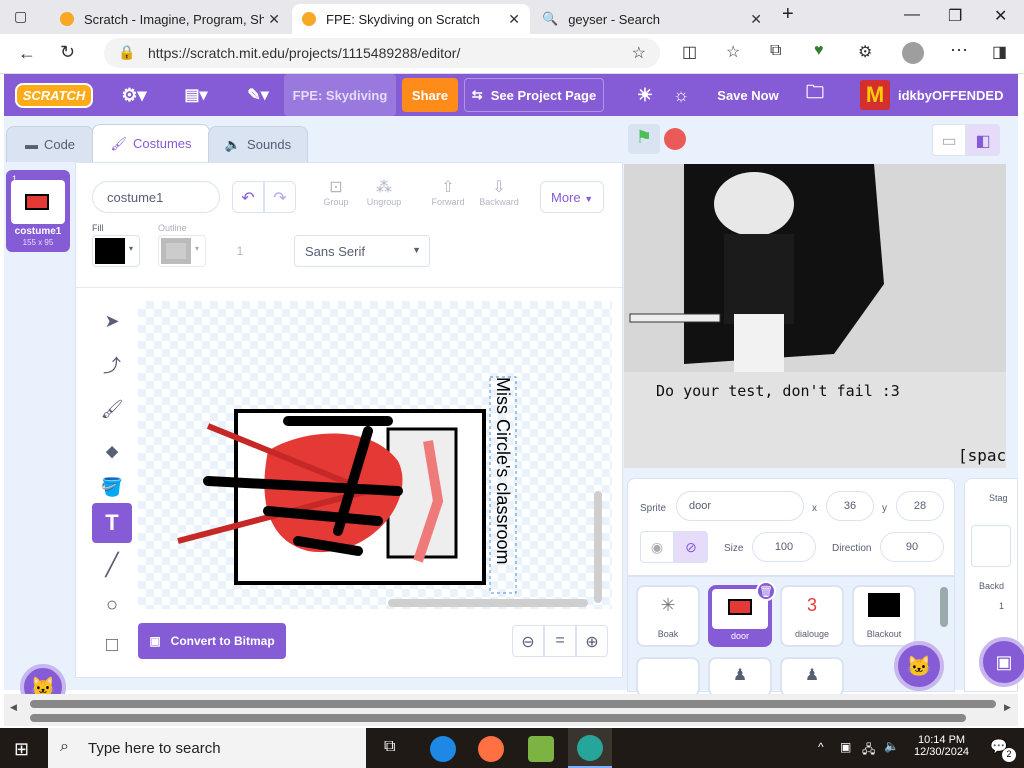 The height and width of the screenshot is (768, 1024). What do you see at coordinates (949, 140) in the screenshot?
I see `small-stage-icon: ▭` at bounding box center [949, 140].